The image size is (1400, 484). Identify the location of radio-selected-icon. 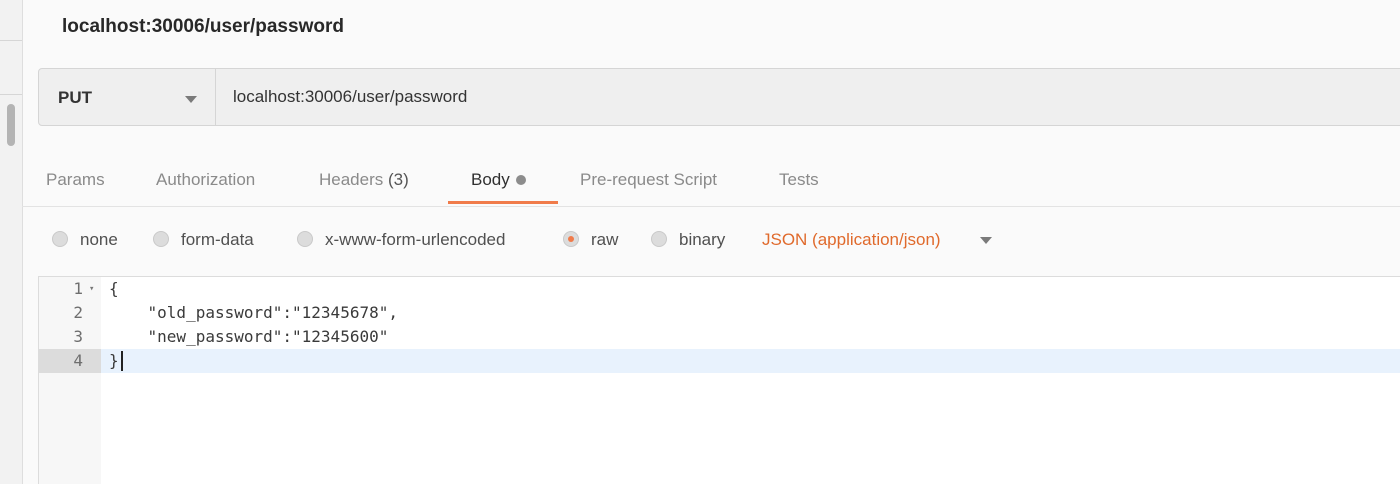
(571, 239).